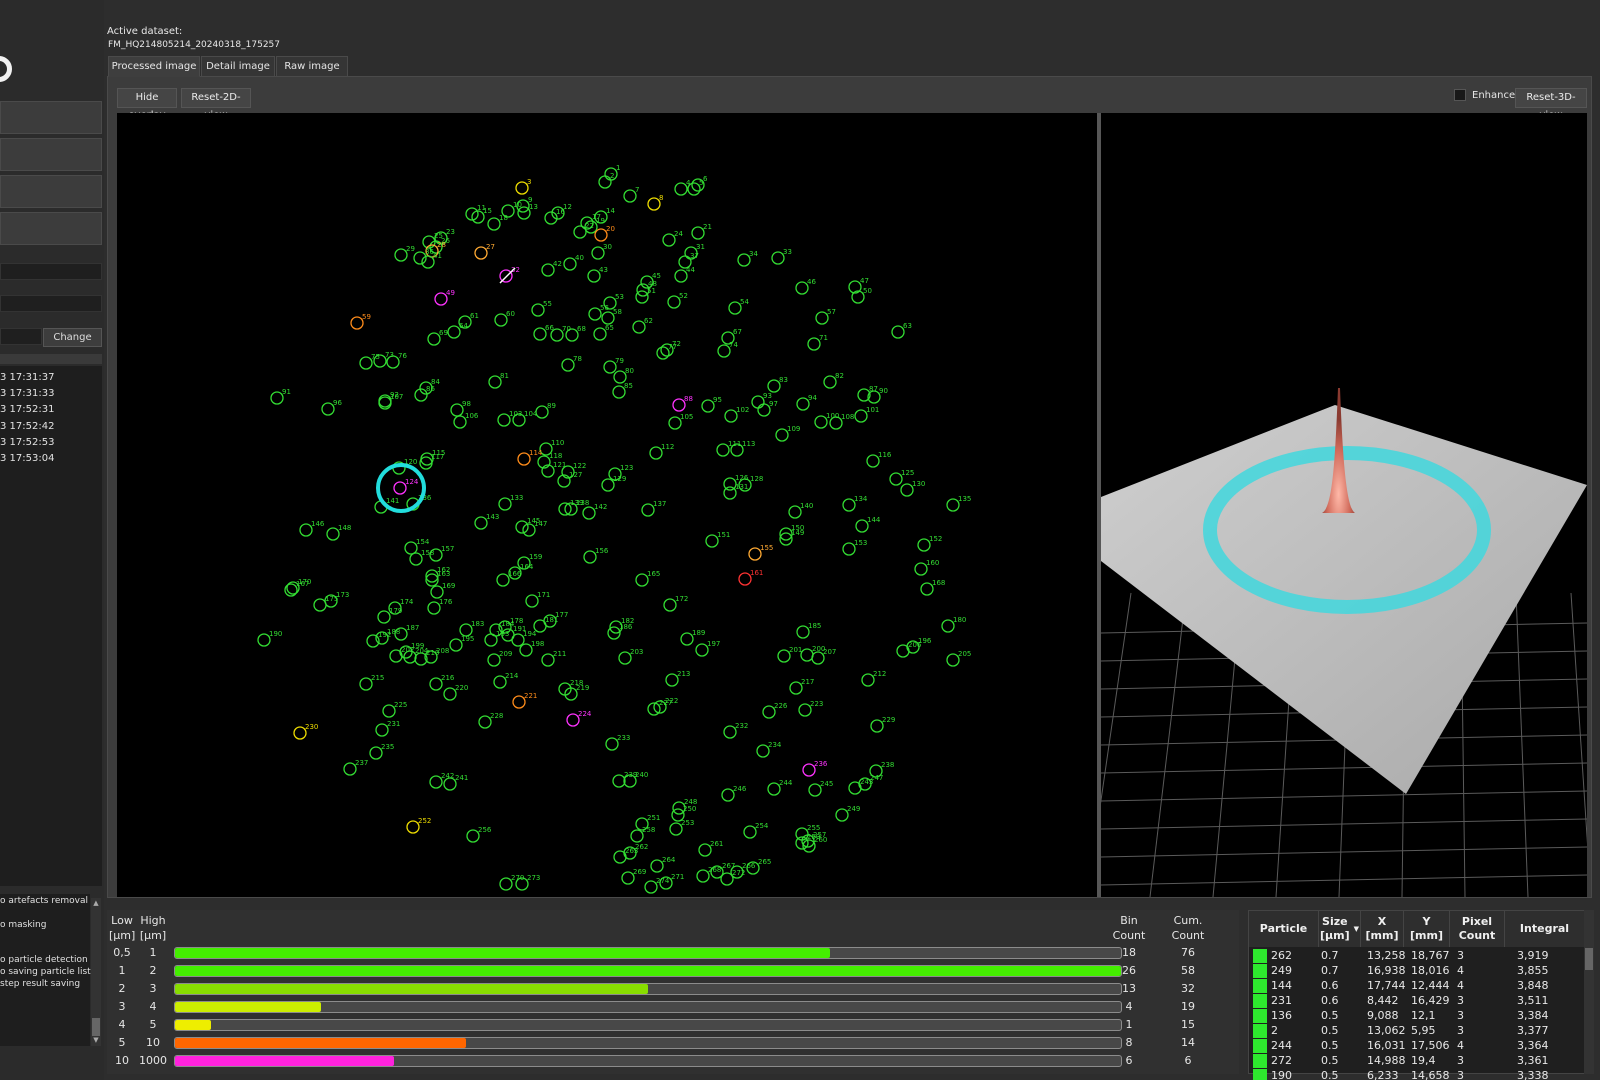 The image size is (1600, 1080). What do you see at coordinates (1386, 955) in the screenshot?
I see `particle-x: 13,258` at bounding box center [1386, 955].